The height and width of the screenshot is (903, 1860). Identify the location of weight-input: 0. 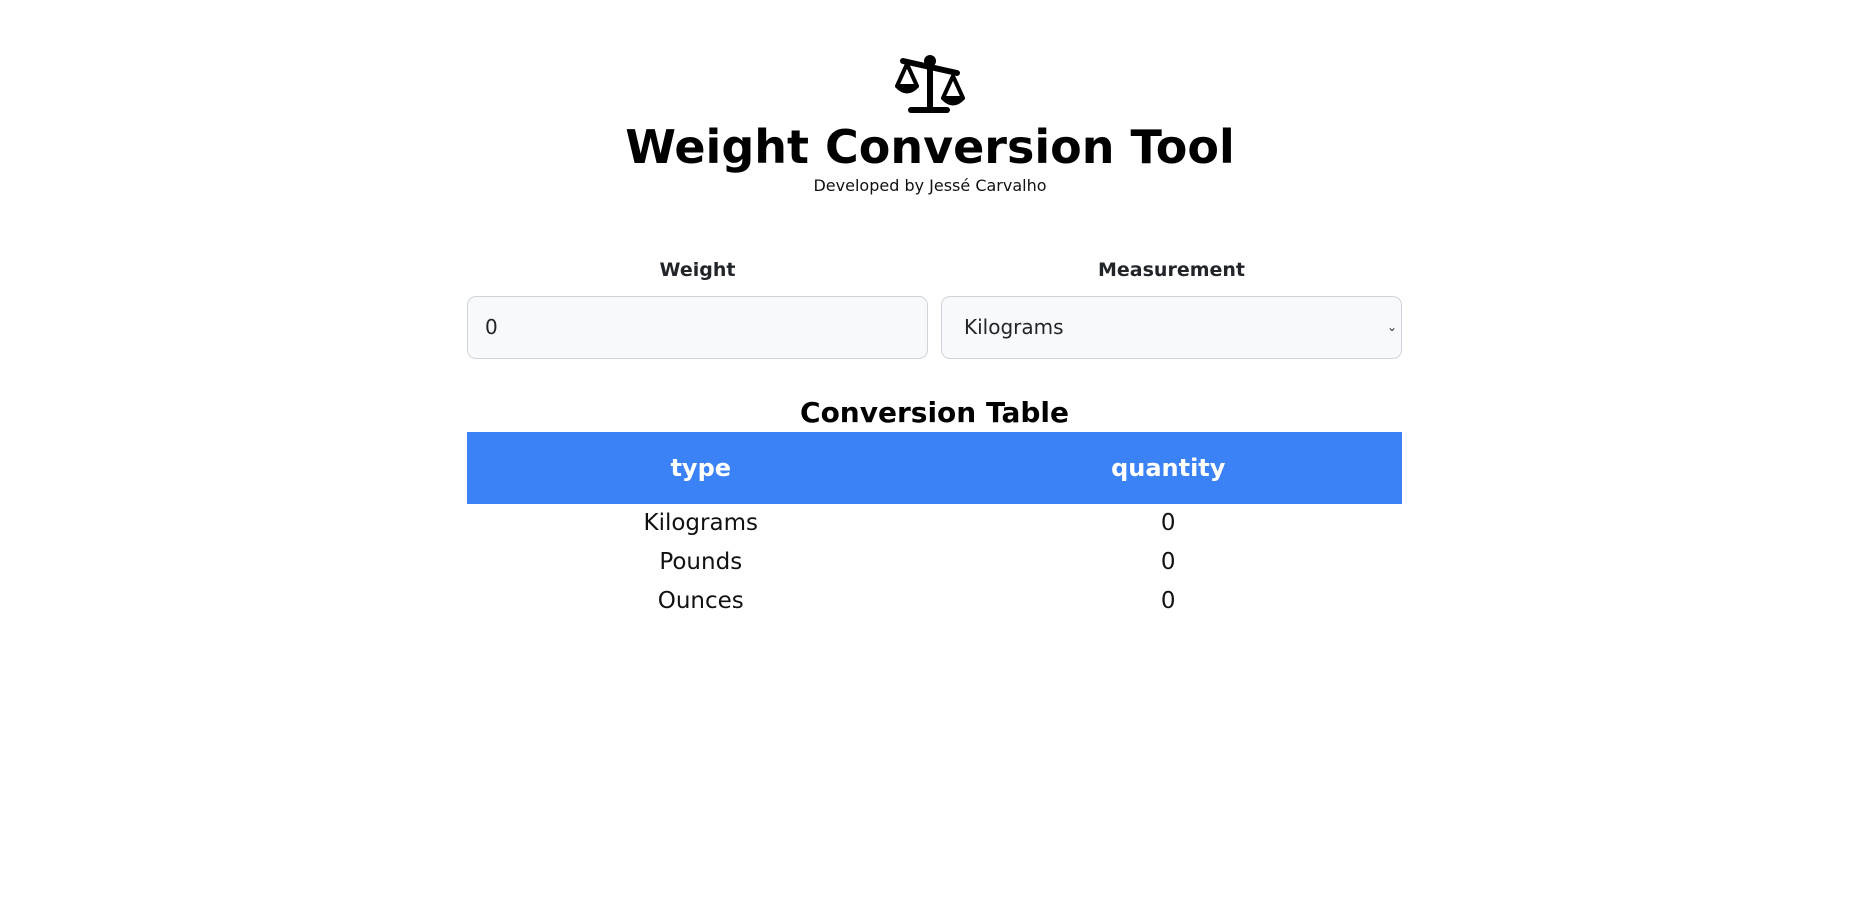
(697, 327).